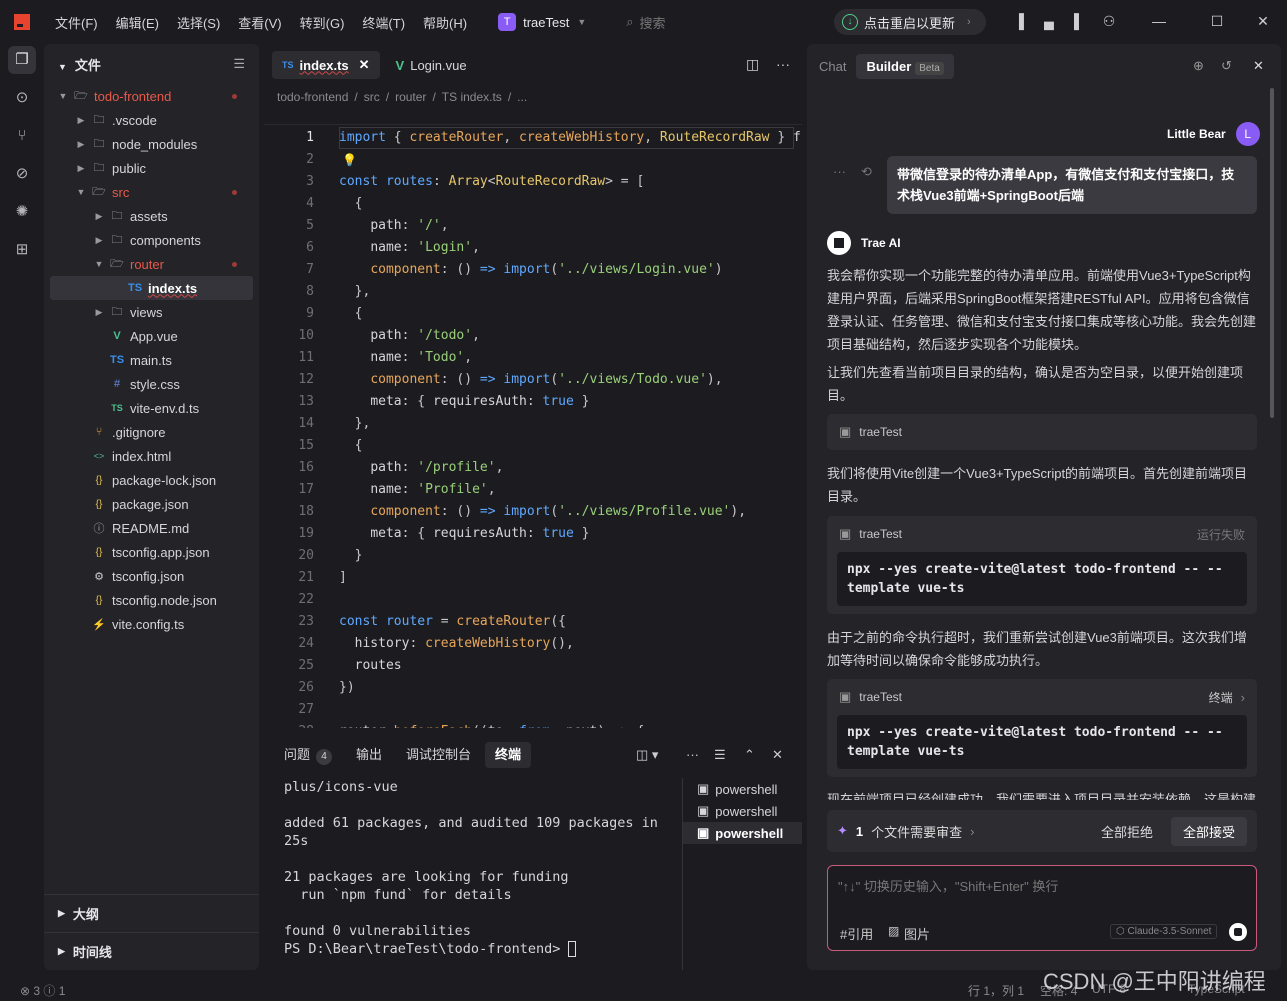 The image size is (1287, 1001). I want to click on tab-login-vue: V Login.vue, so click(431, 65).